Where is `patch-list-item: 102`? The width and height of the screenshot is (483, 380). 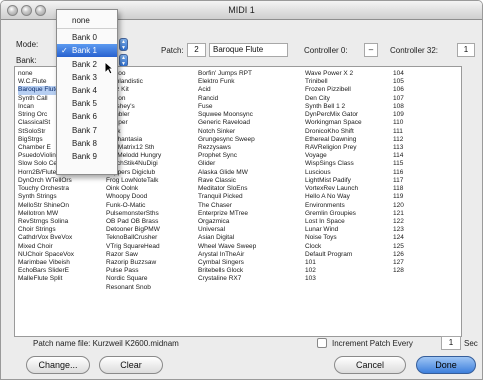 patch-list-item: 102 is located at coordinates (349, 271).